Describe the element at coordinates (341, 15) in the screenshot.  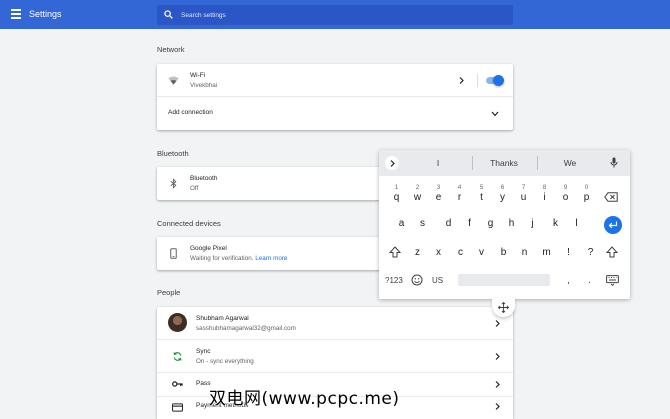
I see `search-input` at that location.